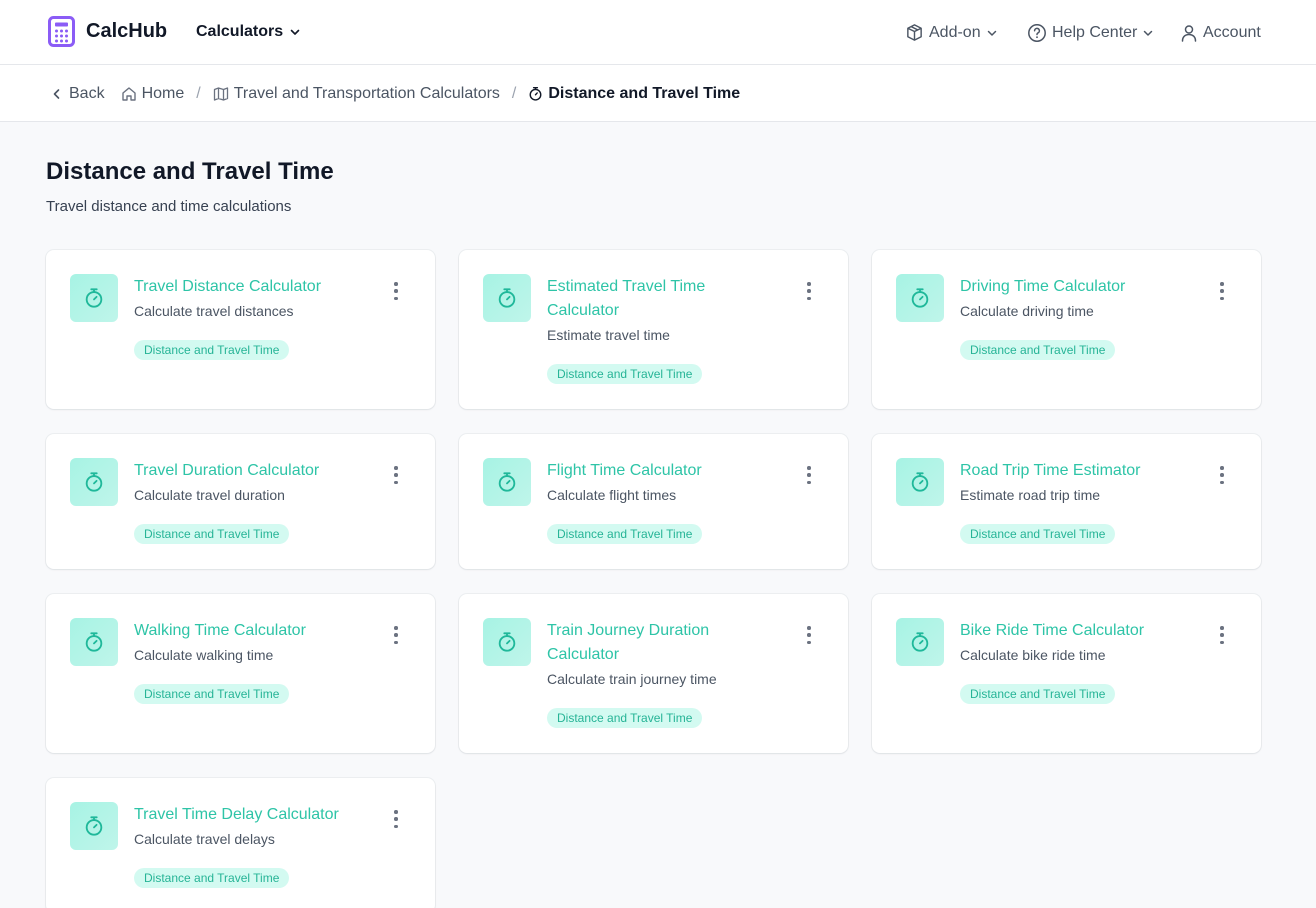  What do you see at coordinates (204, 655) in the screenshot?
I see `card-description: Calculate walking time` at bounding box center [204, 655].